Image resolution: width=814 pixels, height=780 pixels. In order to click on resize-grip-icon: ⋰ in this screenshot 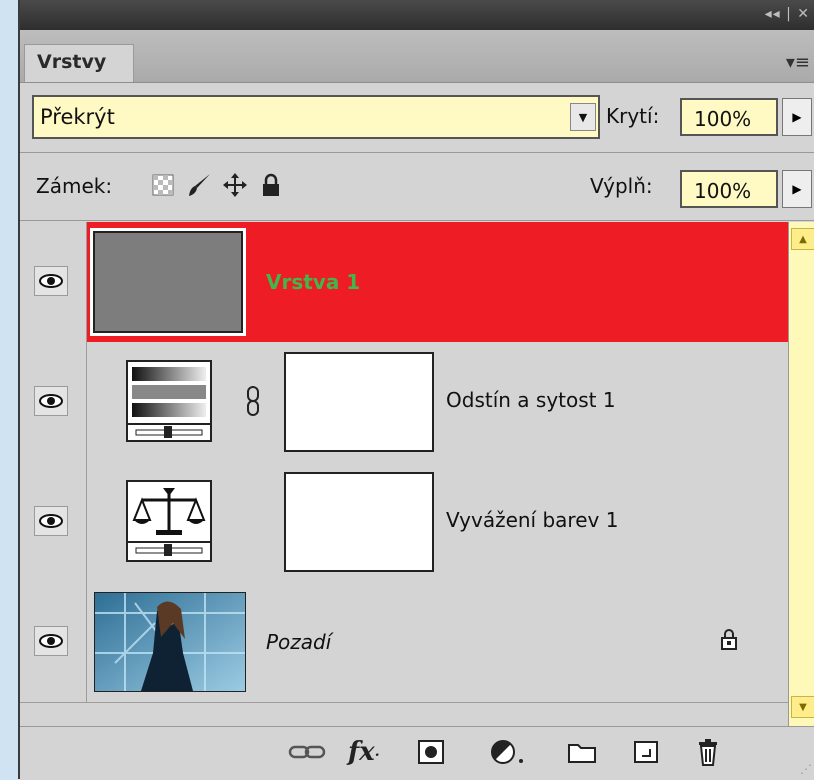, I will do `click(806, 769)`.